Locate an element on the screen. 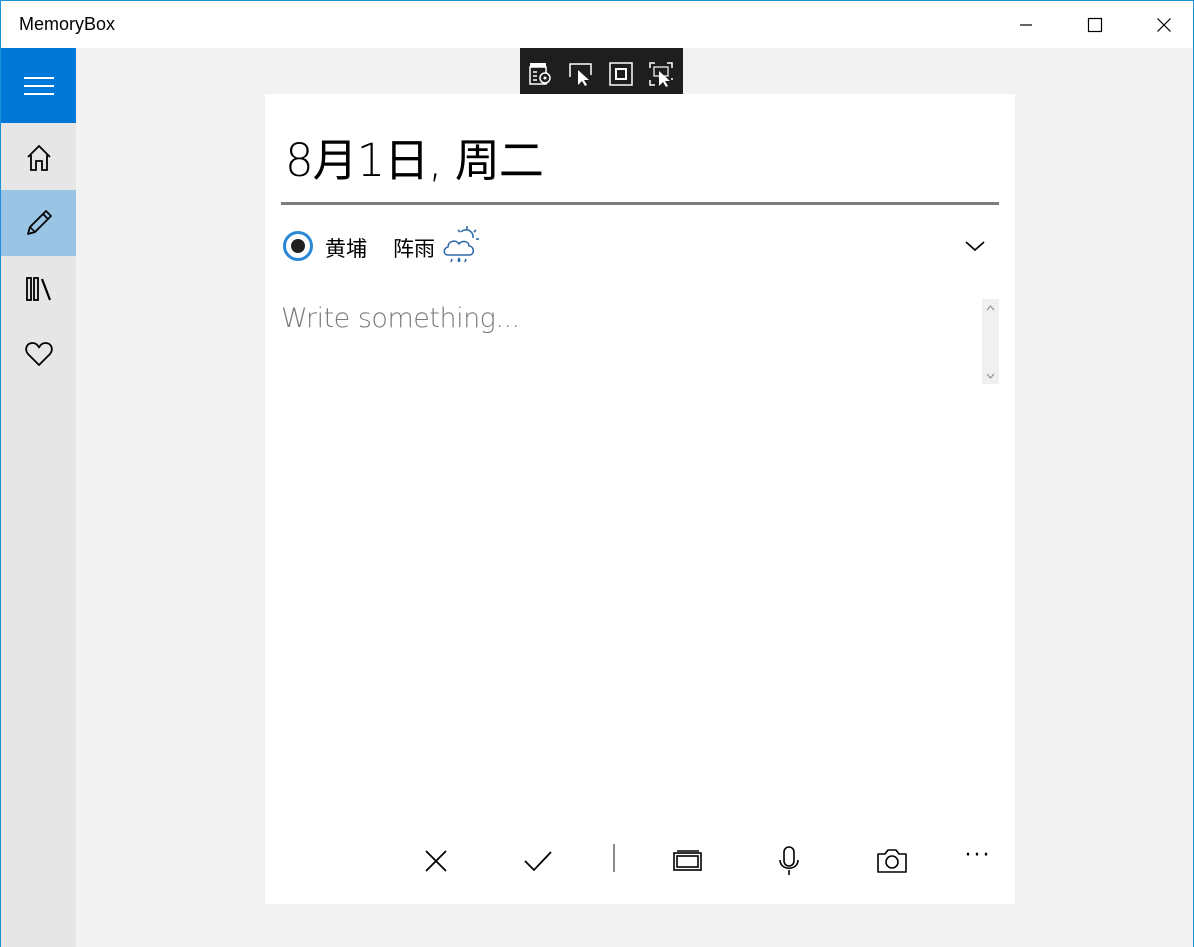 This screenshot has width=1194, height=947. cancel-icon is located at coordinates (436, 861).